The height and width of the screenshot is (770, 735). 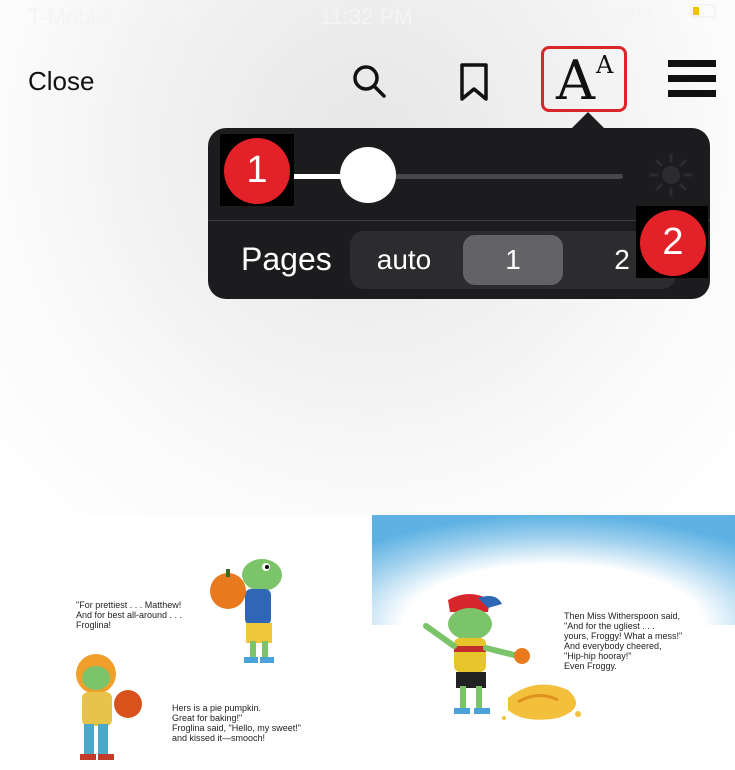 I want to click on battery-icon, so click(x=703, y=11).